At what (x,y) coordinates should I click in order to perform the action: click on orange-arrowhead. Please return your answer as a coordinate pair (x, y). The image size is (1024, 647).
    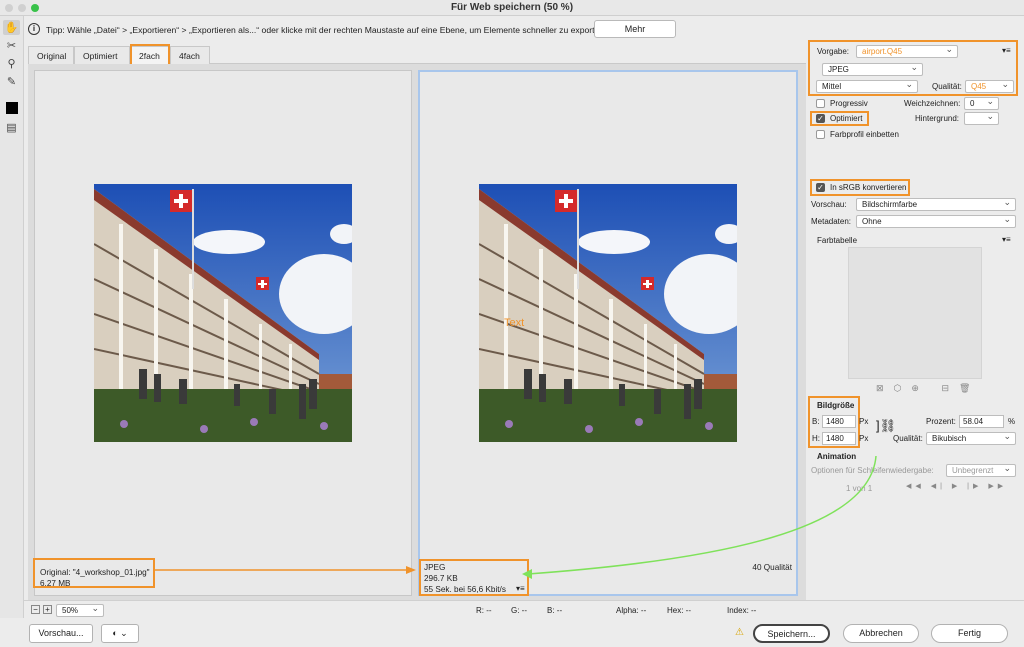
    Looking at the image, I should click on (411, 570).